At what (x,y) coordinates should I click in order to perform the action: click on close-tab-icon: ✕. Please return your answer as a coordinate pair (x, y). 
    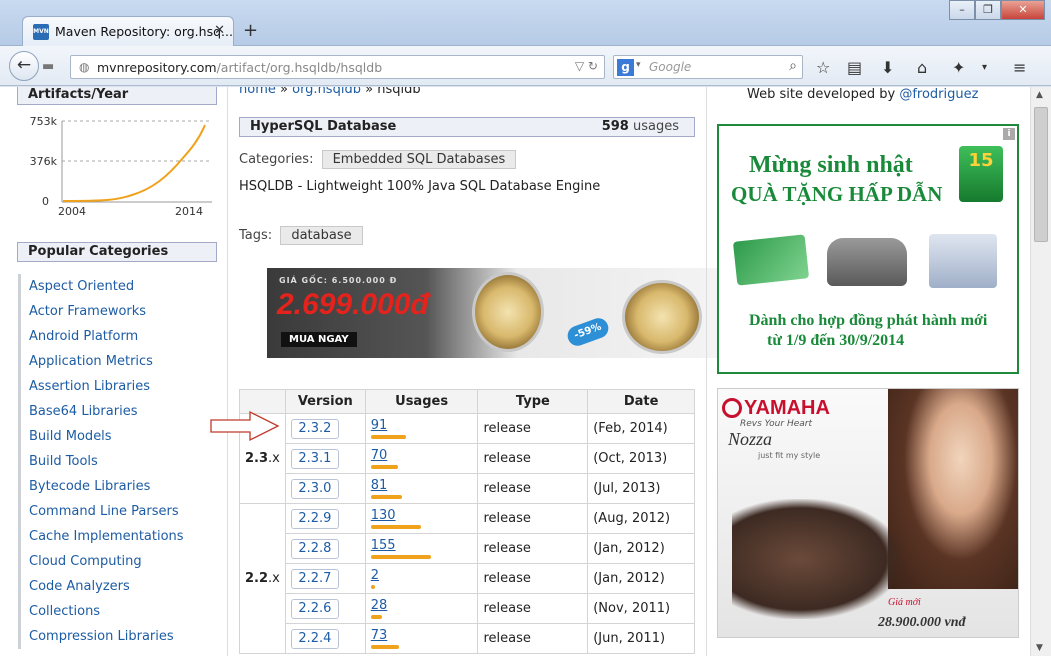
    Looking at the image, I should click on (219, 30).